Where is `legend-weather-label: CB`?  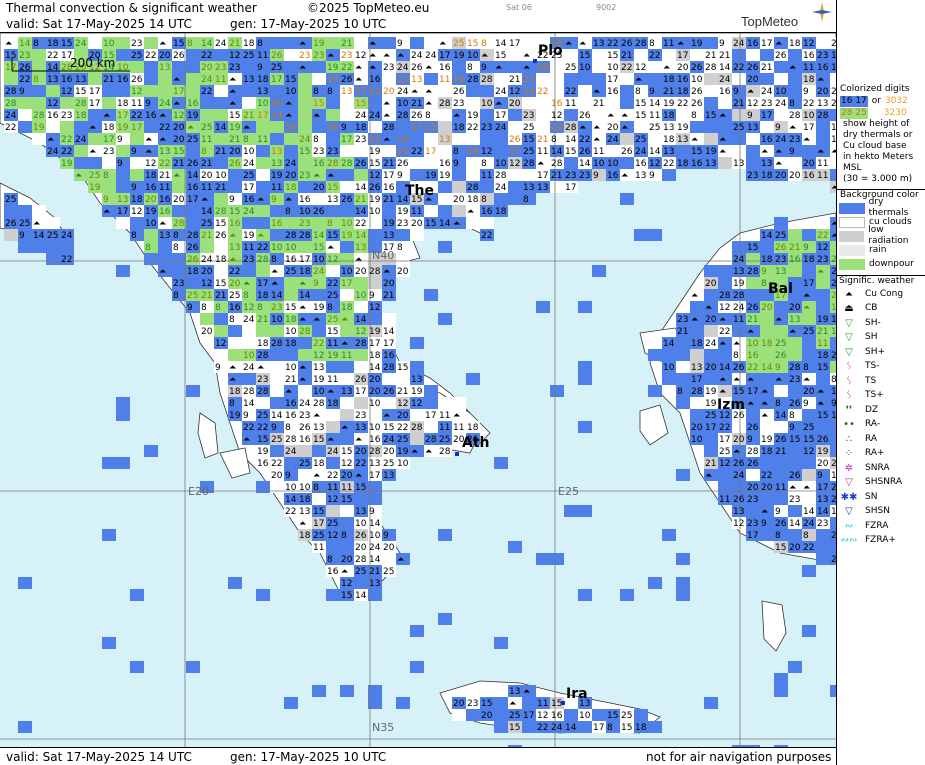 legend-weather-label: CB is located at coordinates (871, 308).